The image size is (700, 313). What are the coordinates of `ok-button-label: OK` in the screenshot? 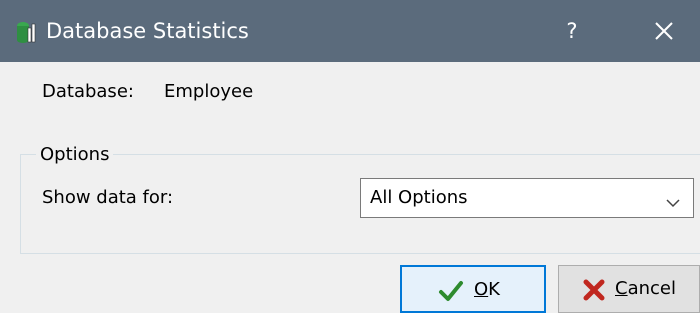 It's located at (487, 289).